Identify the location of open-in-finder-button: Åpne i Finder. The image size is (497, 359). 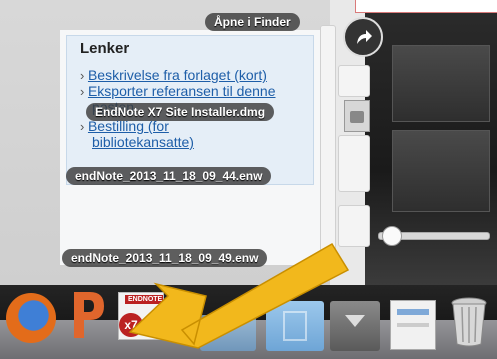
(252, 22).